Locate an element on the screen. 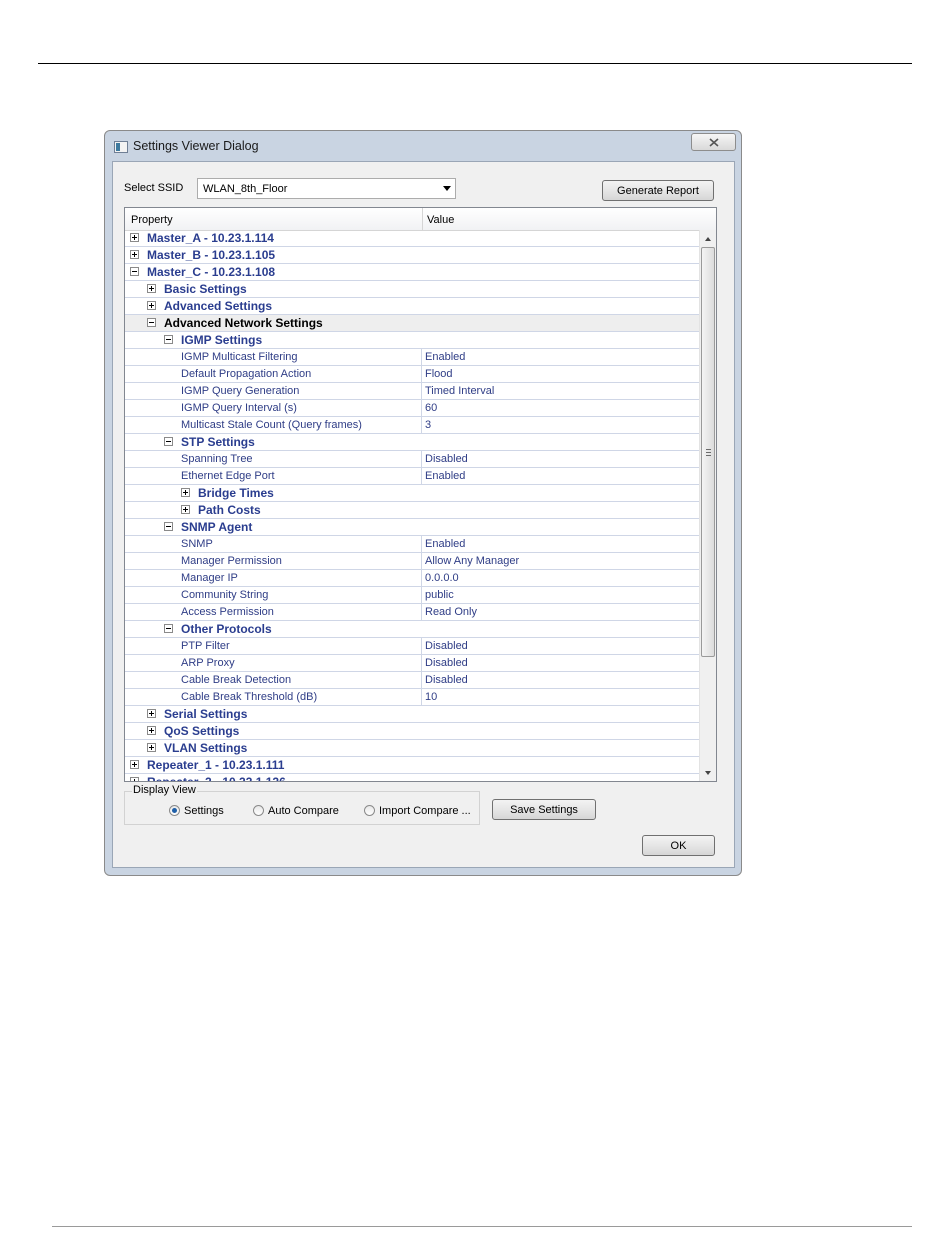  tree-node-row: Master_C - 10.23.1.108 is located at coordinates (412, 272).